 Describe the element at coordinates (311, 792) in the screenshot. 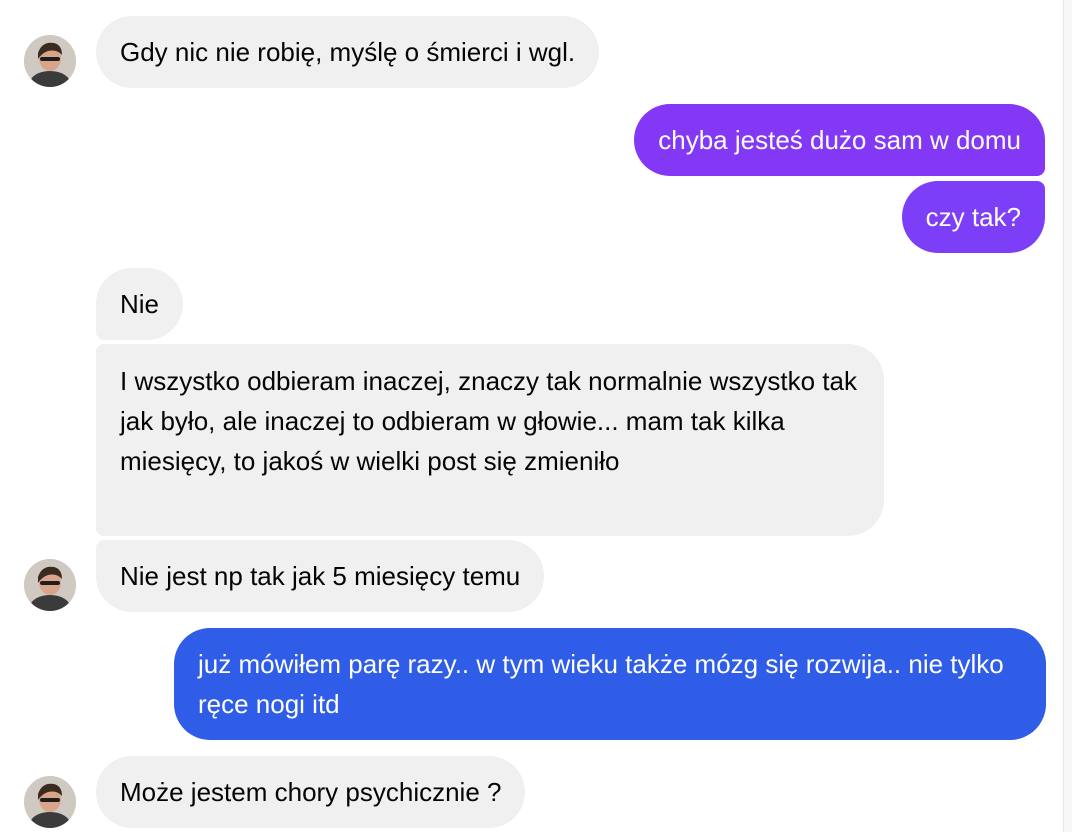

I see `message-bubble-incoming: Może jestem chory psychicznie ?` at that location.